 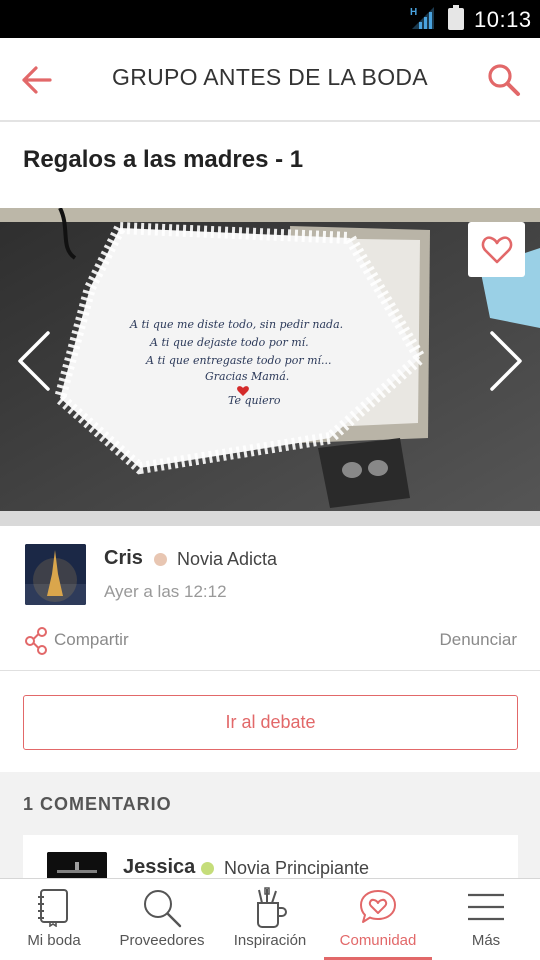 What do you see at coordinates (159, 867) in the screenshot?
I see `comment-author: Jessica` at bounding box center [159, 867].